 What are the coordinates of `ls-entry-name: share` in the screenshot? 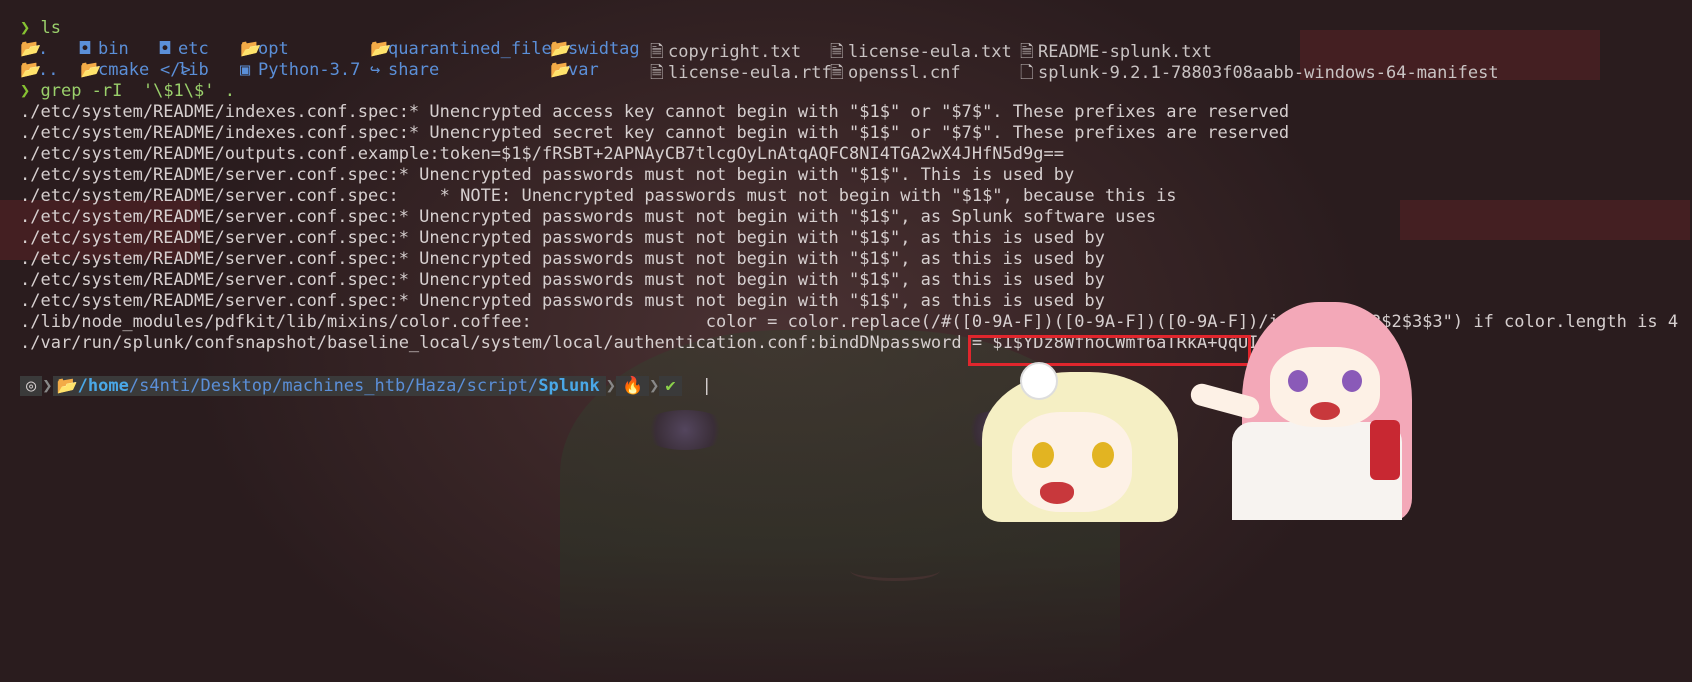 It's located at (414, 70).